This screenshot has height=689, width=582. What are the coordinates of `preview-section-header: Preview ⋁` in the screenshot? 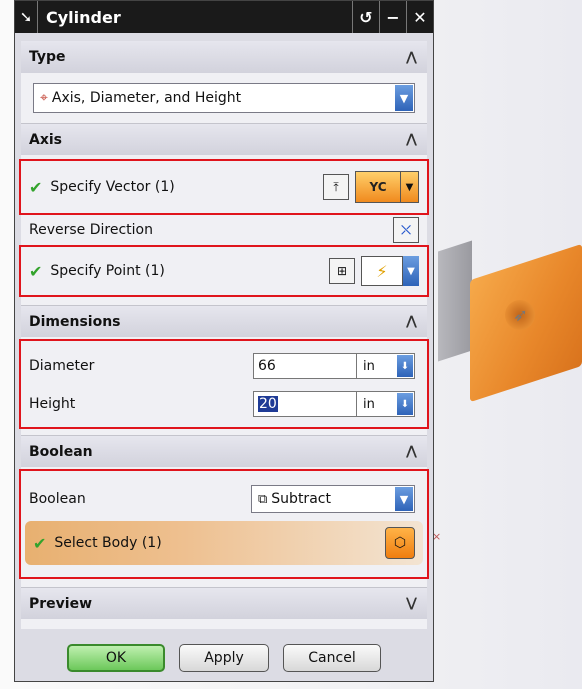 It's located at (224, 603).